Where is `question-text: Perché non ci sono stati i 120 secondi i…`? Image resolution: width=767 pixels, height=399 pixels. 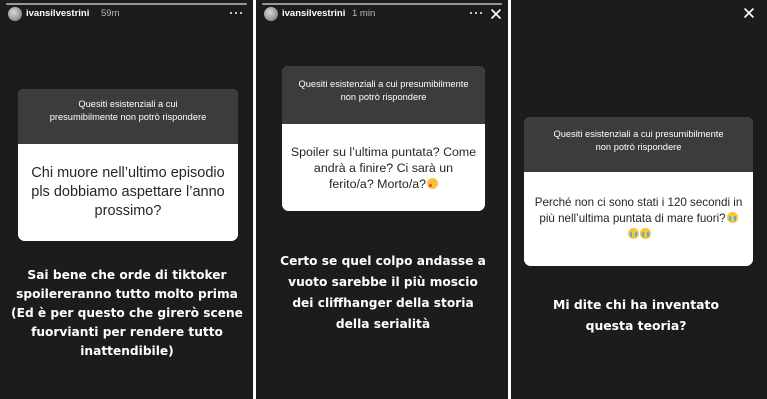
question-text: Perché non ci sono stati i 120 secondi i… is located at coordinates (638, 219).